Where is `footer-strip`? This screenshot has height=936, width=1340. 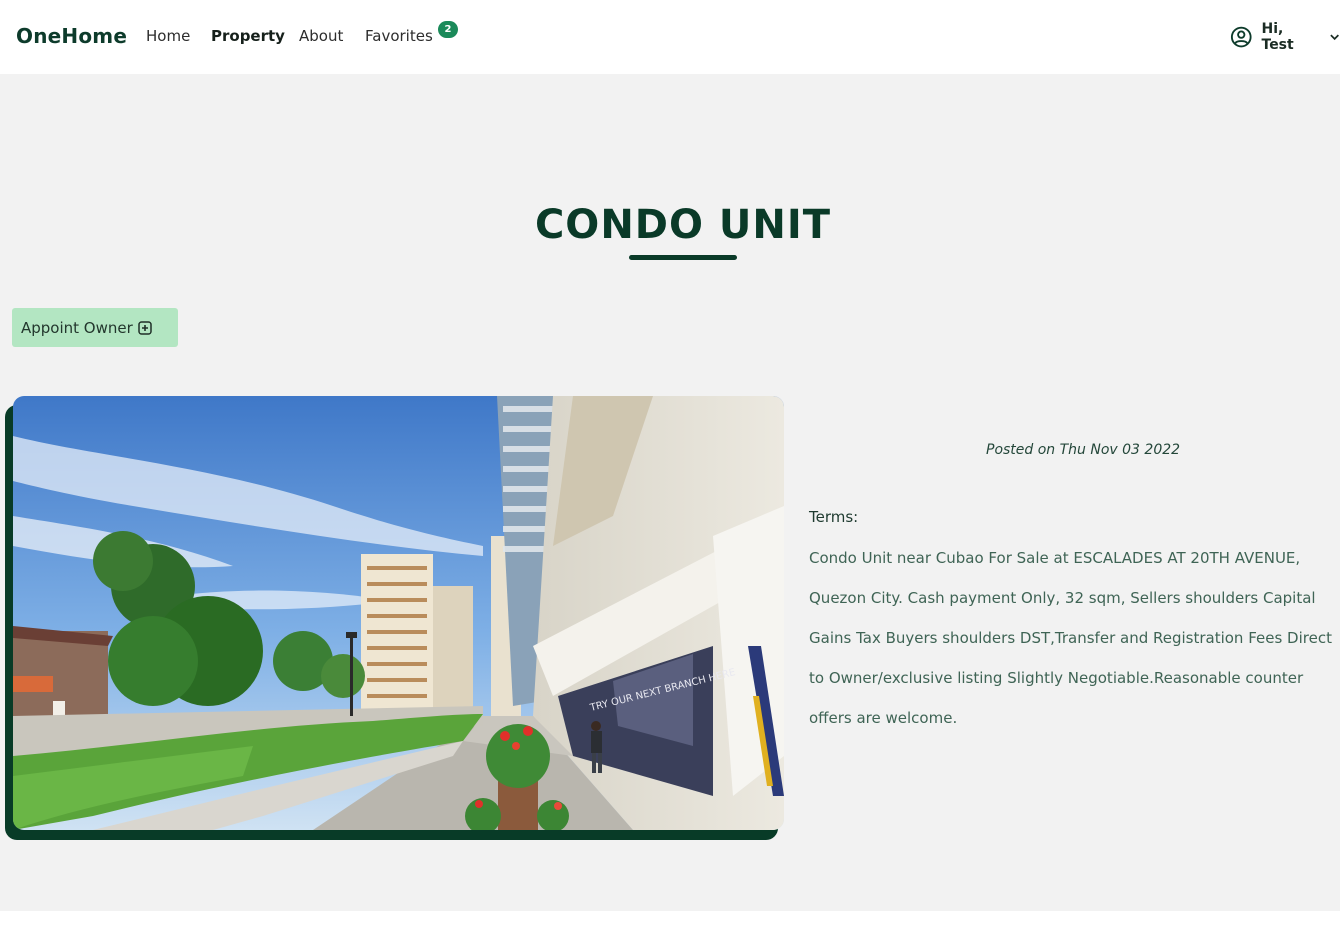
footer-strip is located at coordinates (670, 923).